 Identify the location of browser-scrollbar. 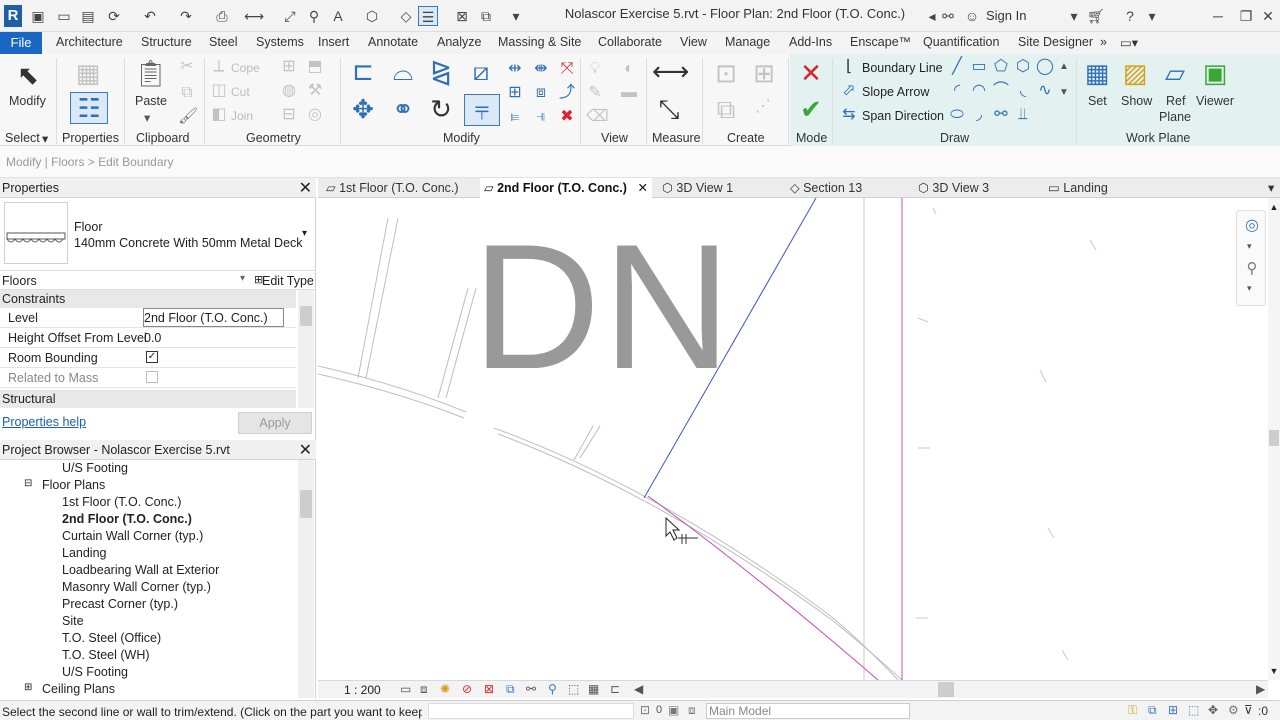
(306, 579).